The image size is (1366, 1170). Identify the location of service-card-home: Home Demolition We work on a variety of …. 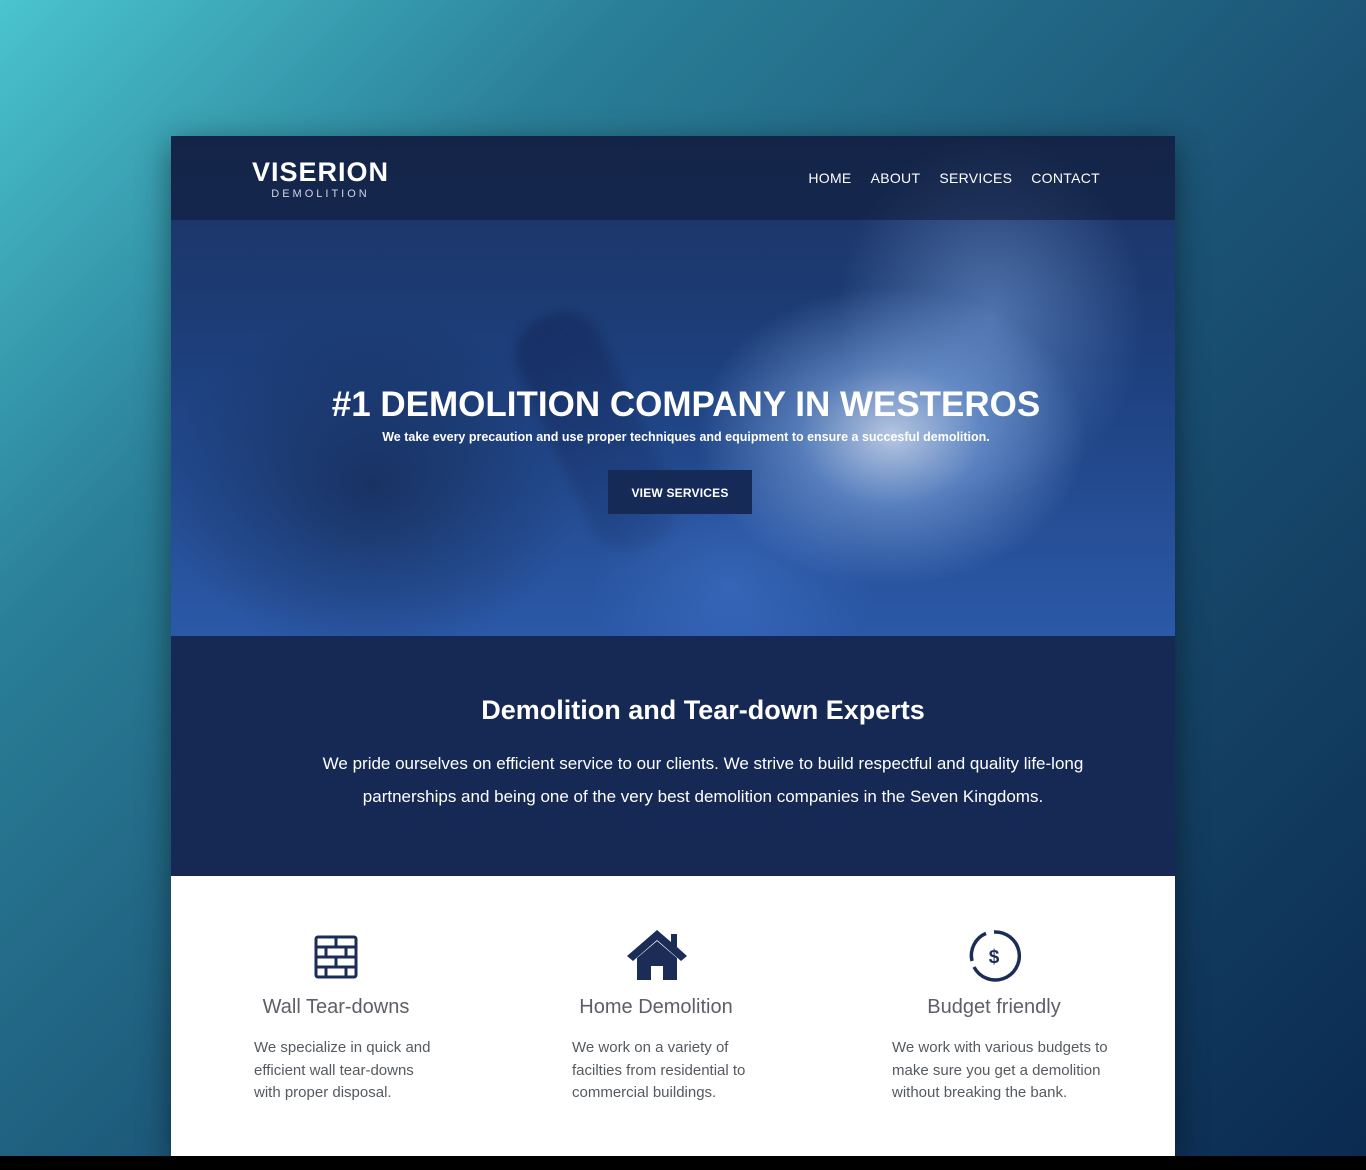
(656, 1016).